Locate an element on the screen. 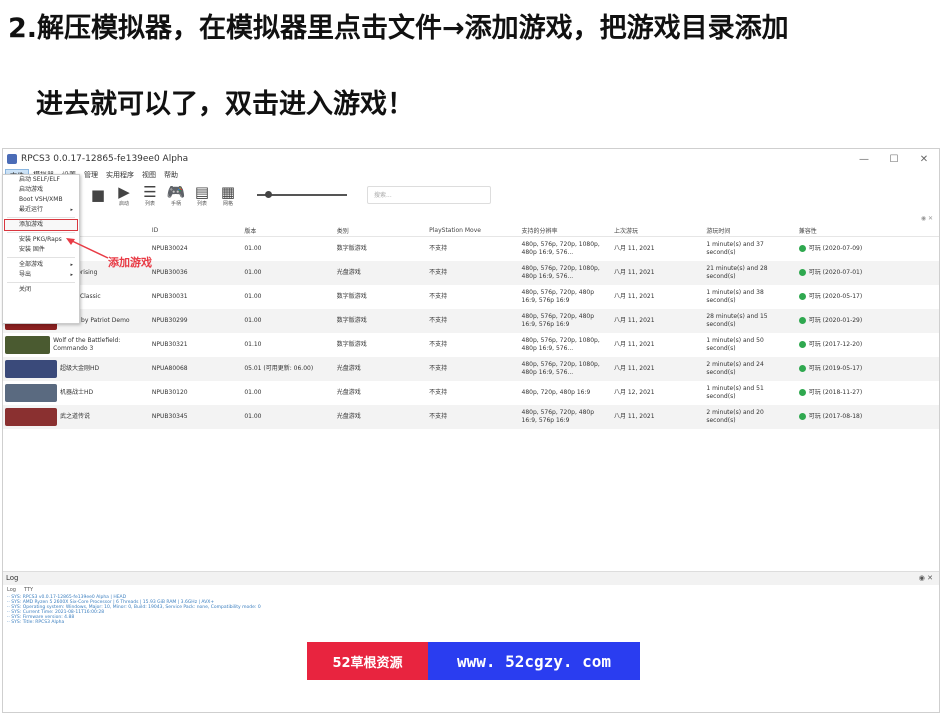 This screenshot has width=950, height=723. menu-help: 帮助 is located at coordinates (171, 175).